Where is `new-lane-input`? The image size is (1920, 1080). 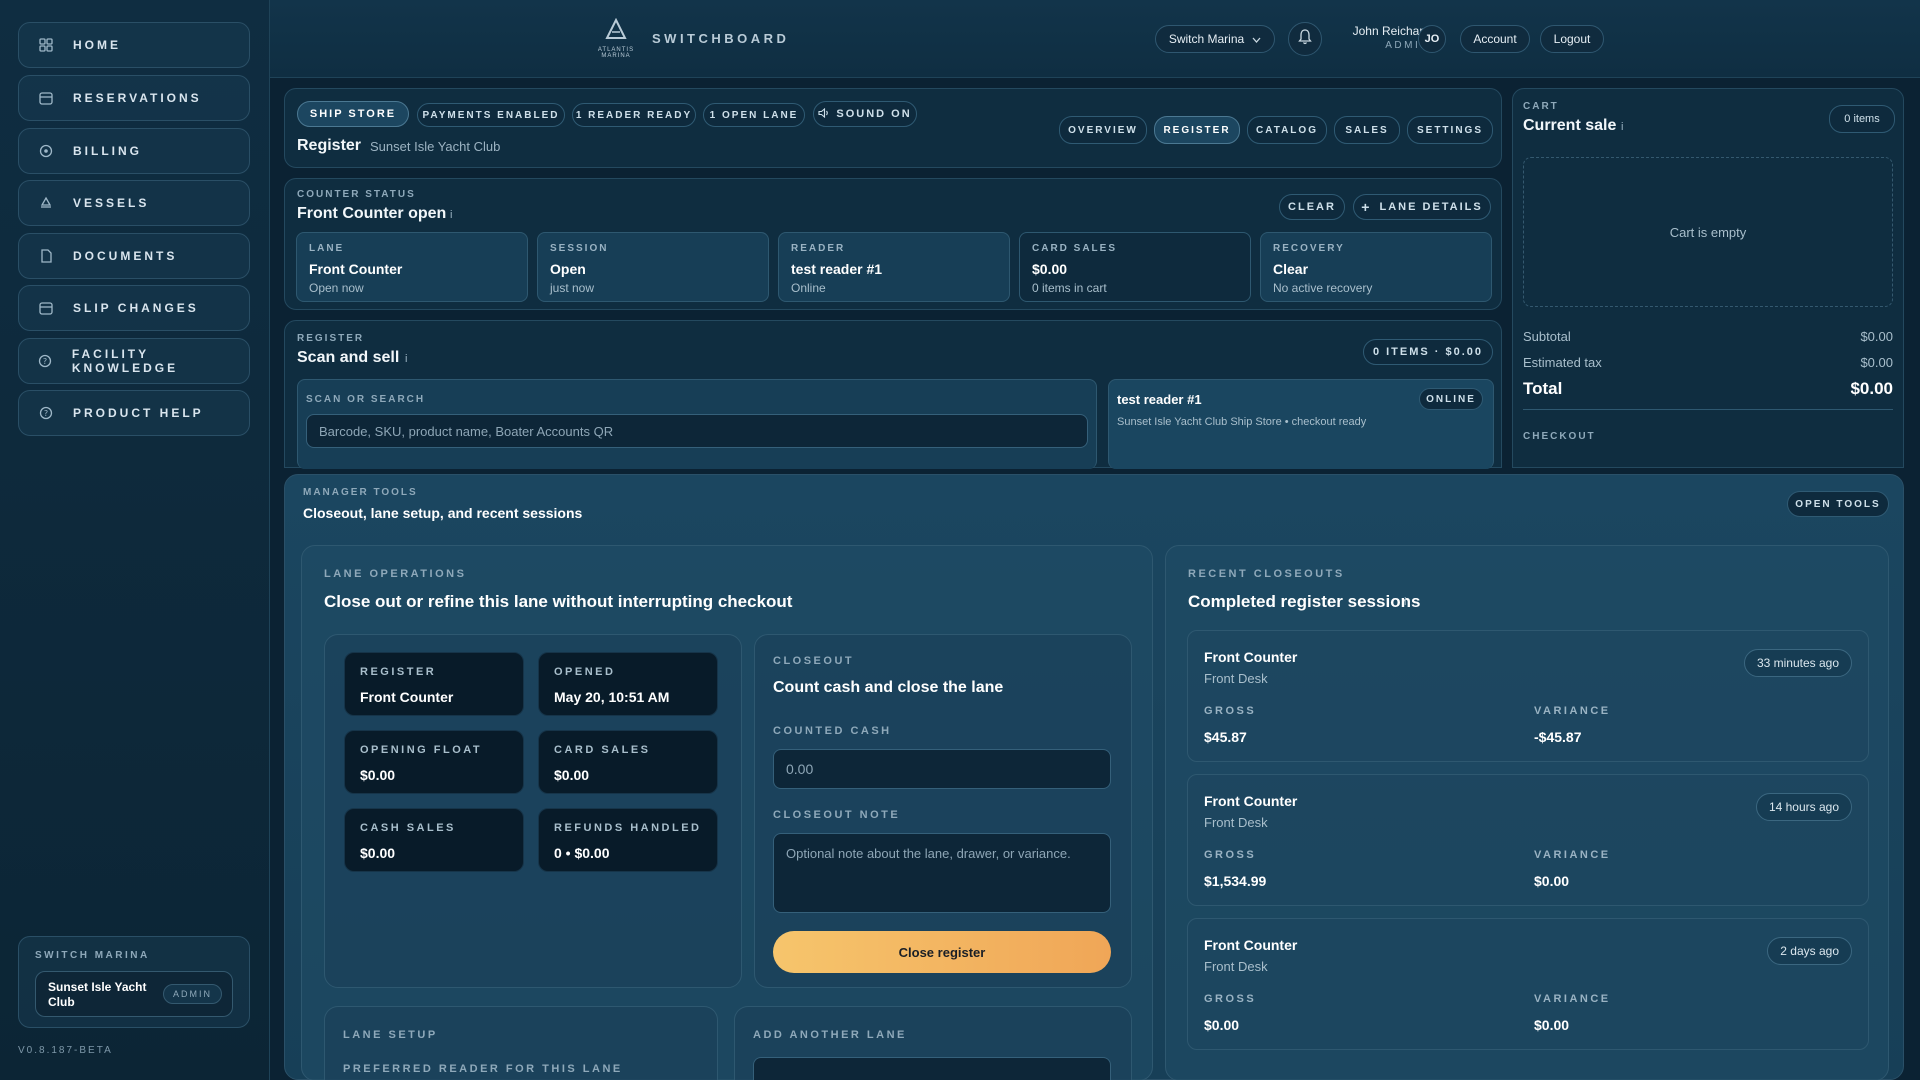 new-lane-input is located at coordinates (932, 1068).